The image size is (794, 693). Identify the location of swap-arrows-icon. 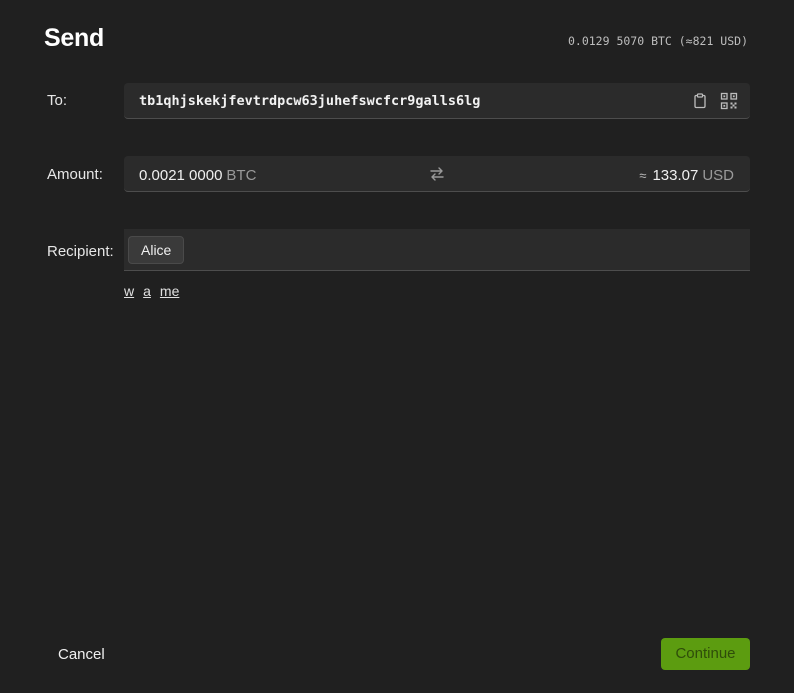
(437, 174).